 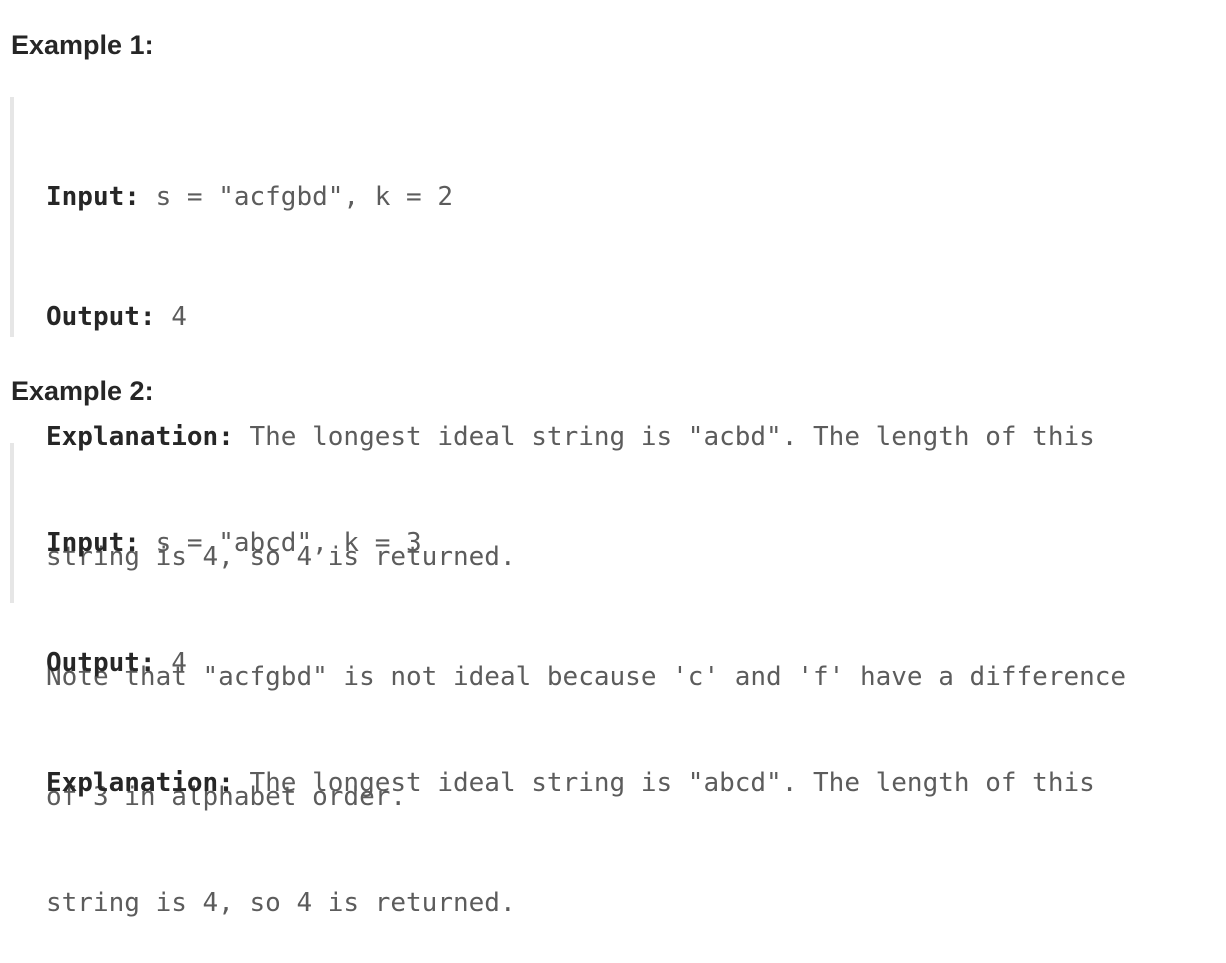 I want to click on example-2-heading: Example 2:, so click(x=82, y=391).